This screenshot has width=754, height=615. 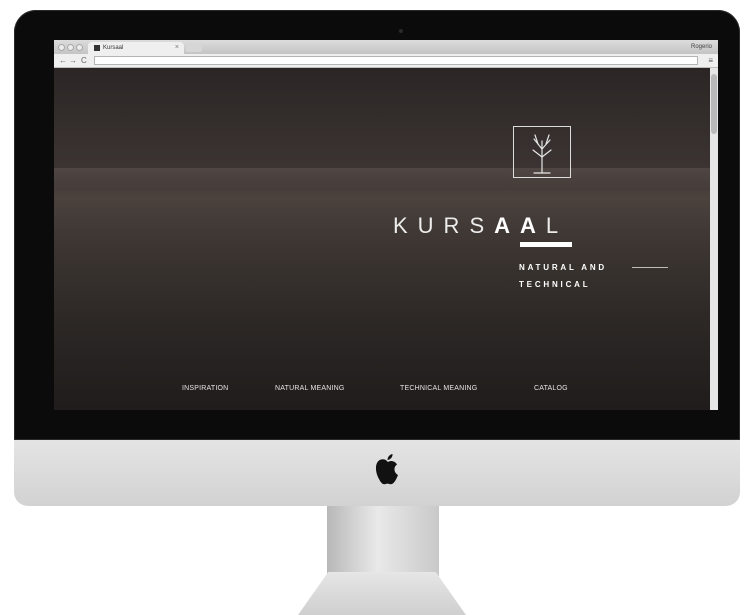 I want to click on forward-arrow-icon: →, so click(x=73, y=60).